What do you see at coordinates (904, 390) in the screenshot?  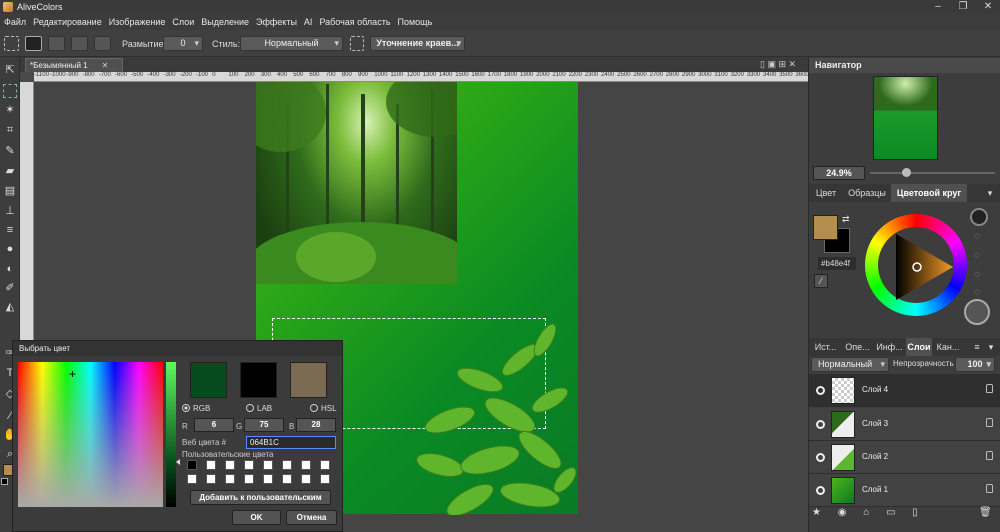 I see `layer-row-4: Слой 4` at bounding box center [904, 390].